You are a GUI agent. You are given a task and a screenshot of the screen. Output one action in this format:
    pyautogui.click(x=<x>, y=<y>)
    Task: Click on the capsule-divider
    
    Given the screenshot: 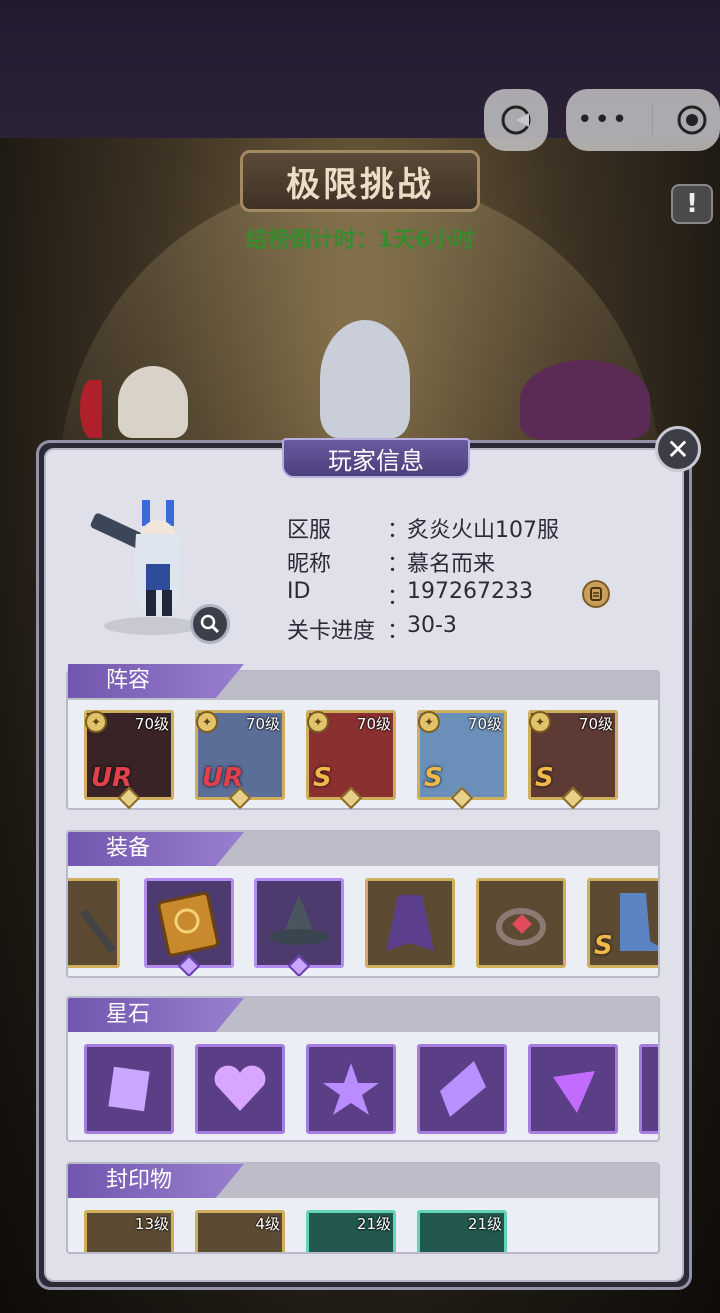 What is the action you would take?
    pyautogui.click(x=652, y=120)
    